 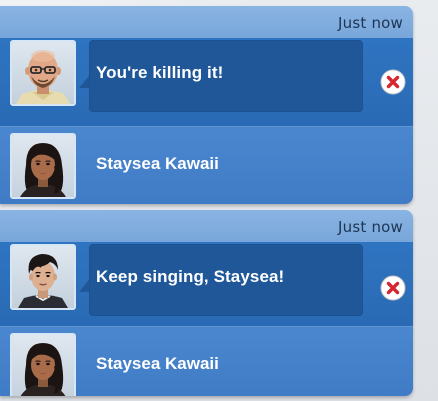 I want to click on message-bubble: Keep singing, Staysea!, so click(x=221, y=280).